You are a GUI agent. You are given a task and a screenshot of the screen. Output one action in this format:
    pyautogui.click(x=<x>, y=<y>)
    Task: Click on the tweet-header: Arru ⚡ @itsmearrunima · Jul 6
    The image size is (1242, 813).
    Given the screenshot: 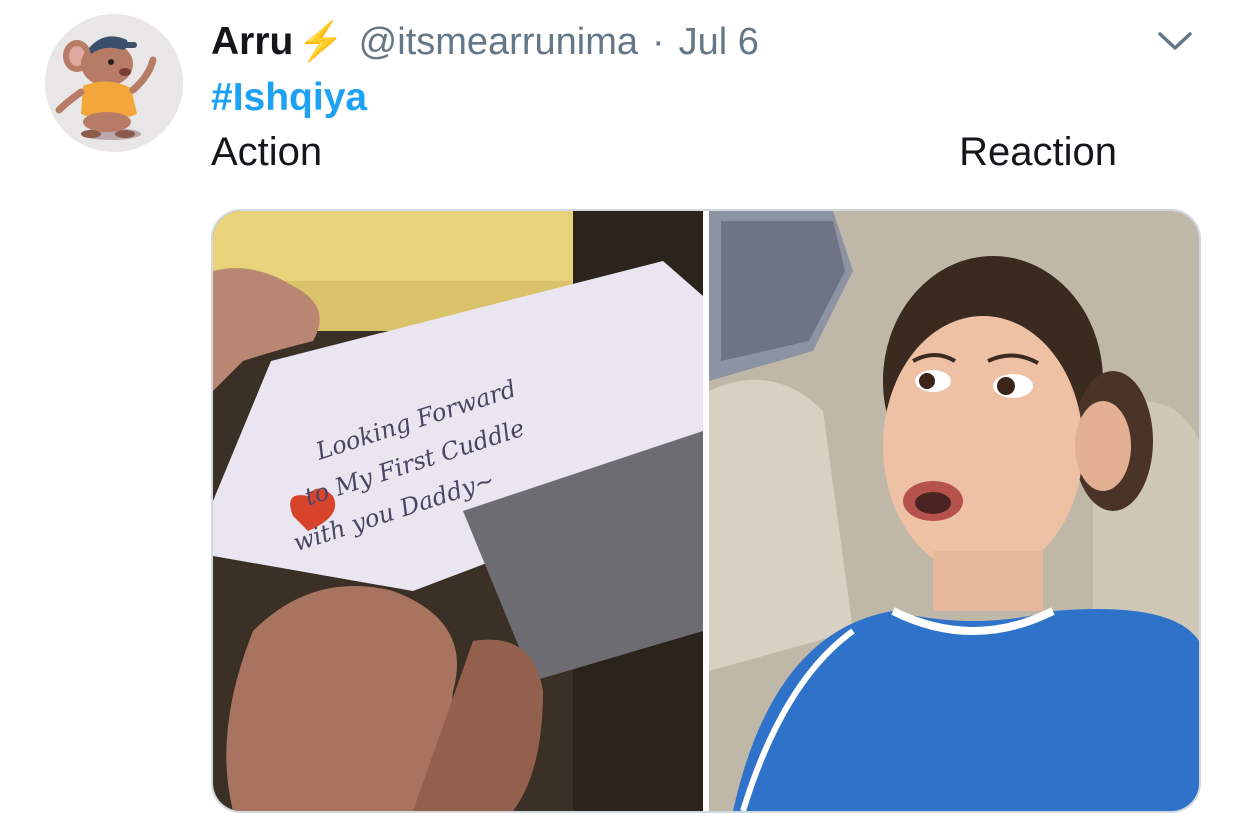 What is the action you would take?
    pyautogui.click(x=726, y=42)
    